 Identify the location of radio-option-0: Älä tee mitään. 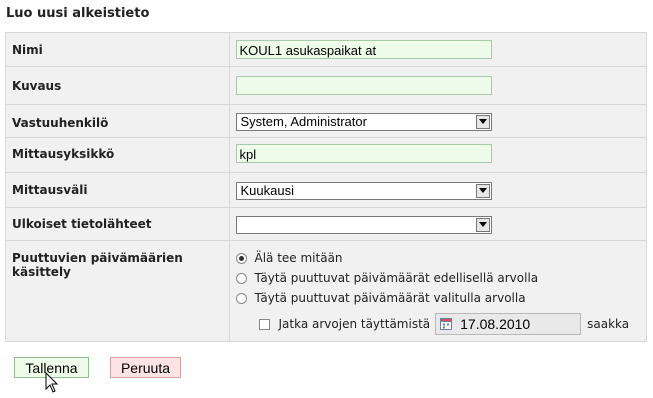
(441, 258).